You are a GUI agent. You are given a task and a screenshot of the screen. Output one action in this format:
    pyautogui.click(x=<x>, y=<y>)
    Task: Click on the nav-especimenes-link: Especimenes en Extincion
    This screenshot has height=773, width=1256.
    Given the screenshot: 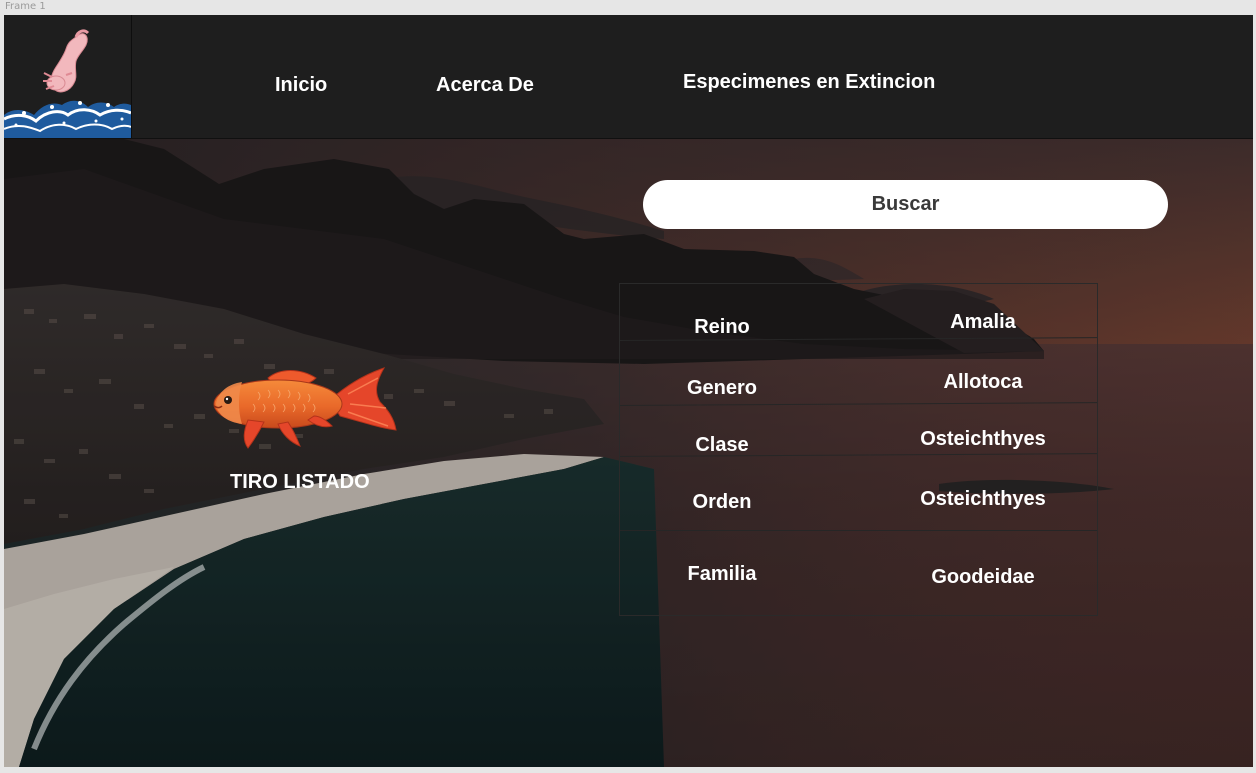 What is the action you would take?
    pyautogui.click(x=809, y=82)
    